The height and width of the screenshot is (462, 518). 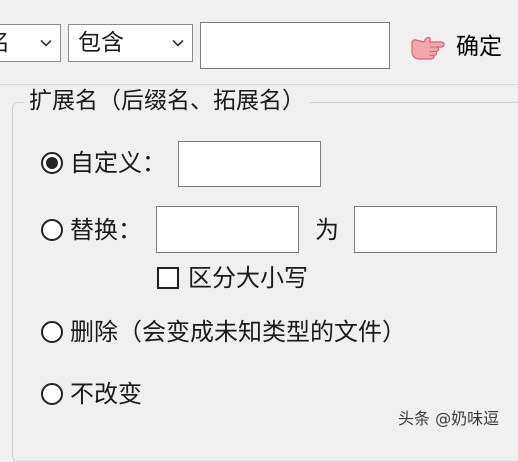 What do you see at coordinates (106, 394) in the screenshot?
I see `no-change-label: 不改变` at bounding box center [106, 394].